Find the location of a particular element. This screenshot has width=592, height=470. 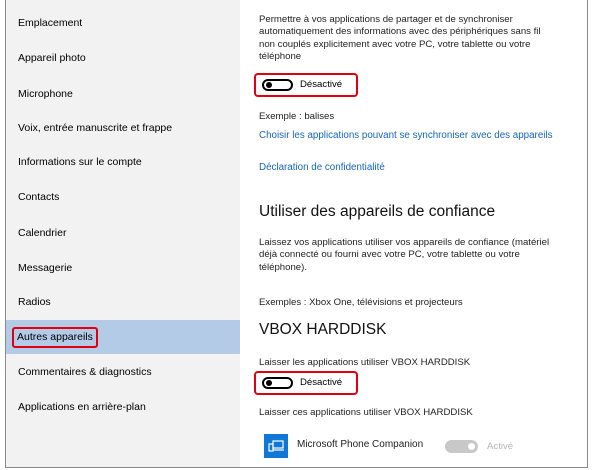

sidebar-item-autres-appareils: Autres appareils is located at coordinates (123, 337).